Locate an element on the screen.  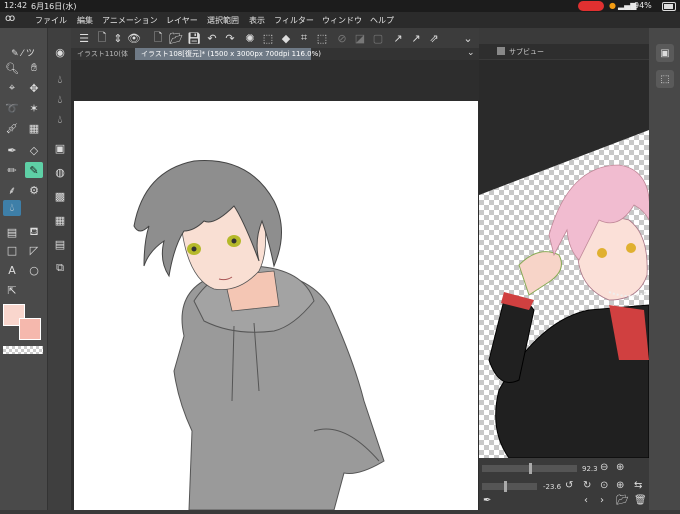
menu-file: ファイル is located at coordinates (51, 20).